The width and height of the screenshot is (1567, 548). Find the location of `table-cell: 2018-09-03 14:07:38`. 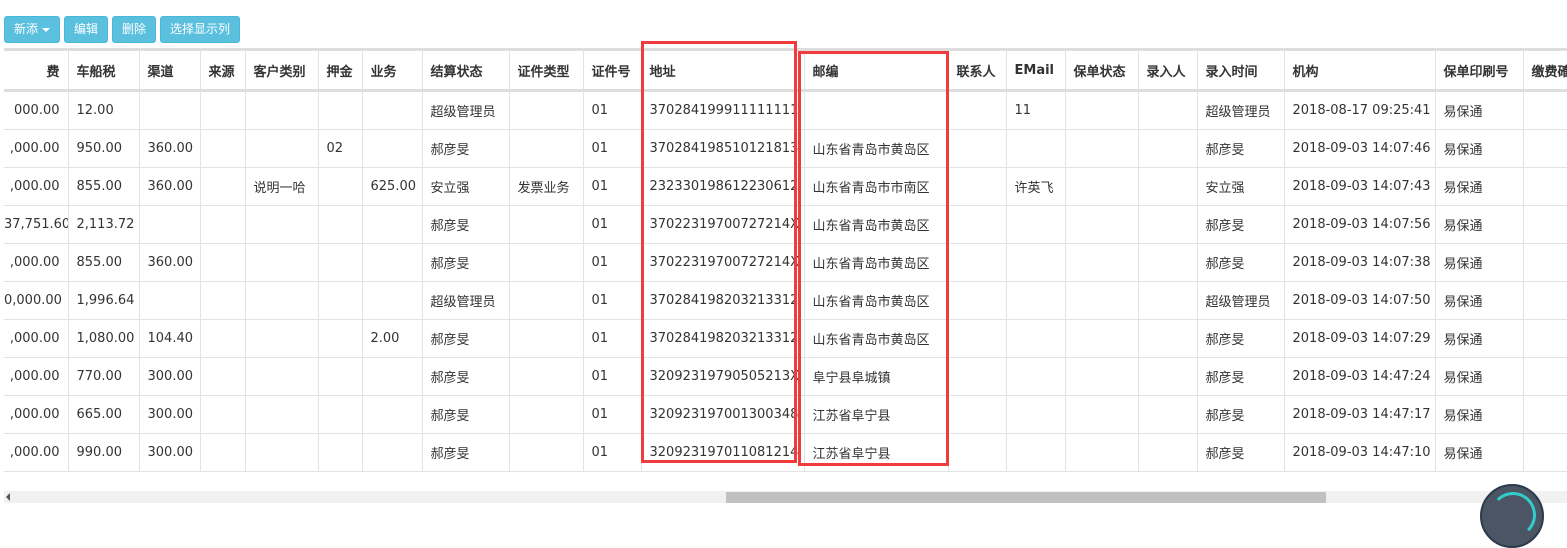

table-cell: 2018-09-03 14:07:38 is located at coordinates (1360, 262).